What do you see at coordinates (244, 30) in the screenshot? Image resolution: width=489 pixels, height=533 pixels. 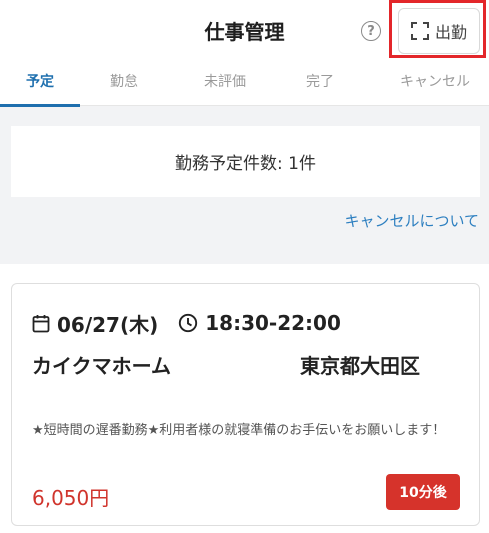 I see `app-header: 仕事管理 ? 出勤` at bounding box center [244, 30].